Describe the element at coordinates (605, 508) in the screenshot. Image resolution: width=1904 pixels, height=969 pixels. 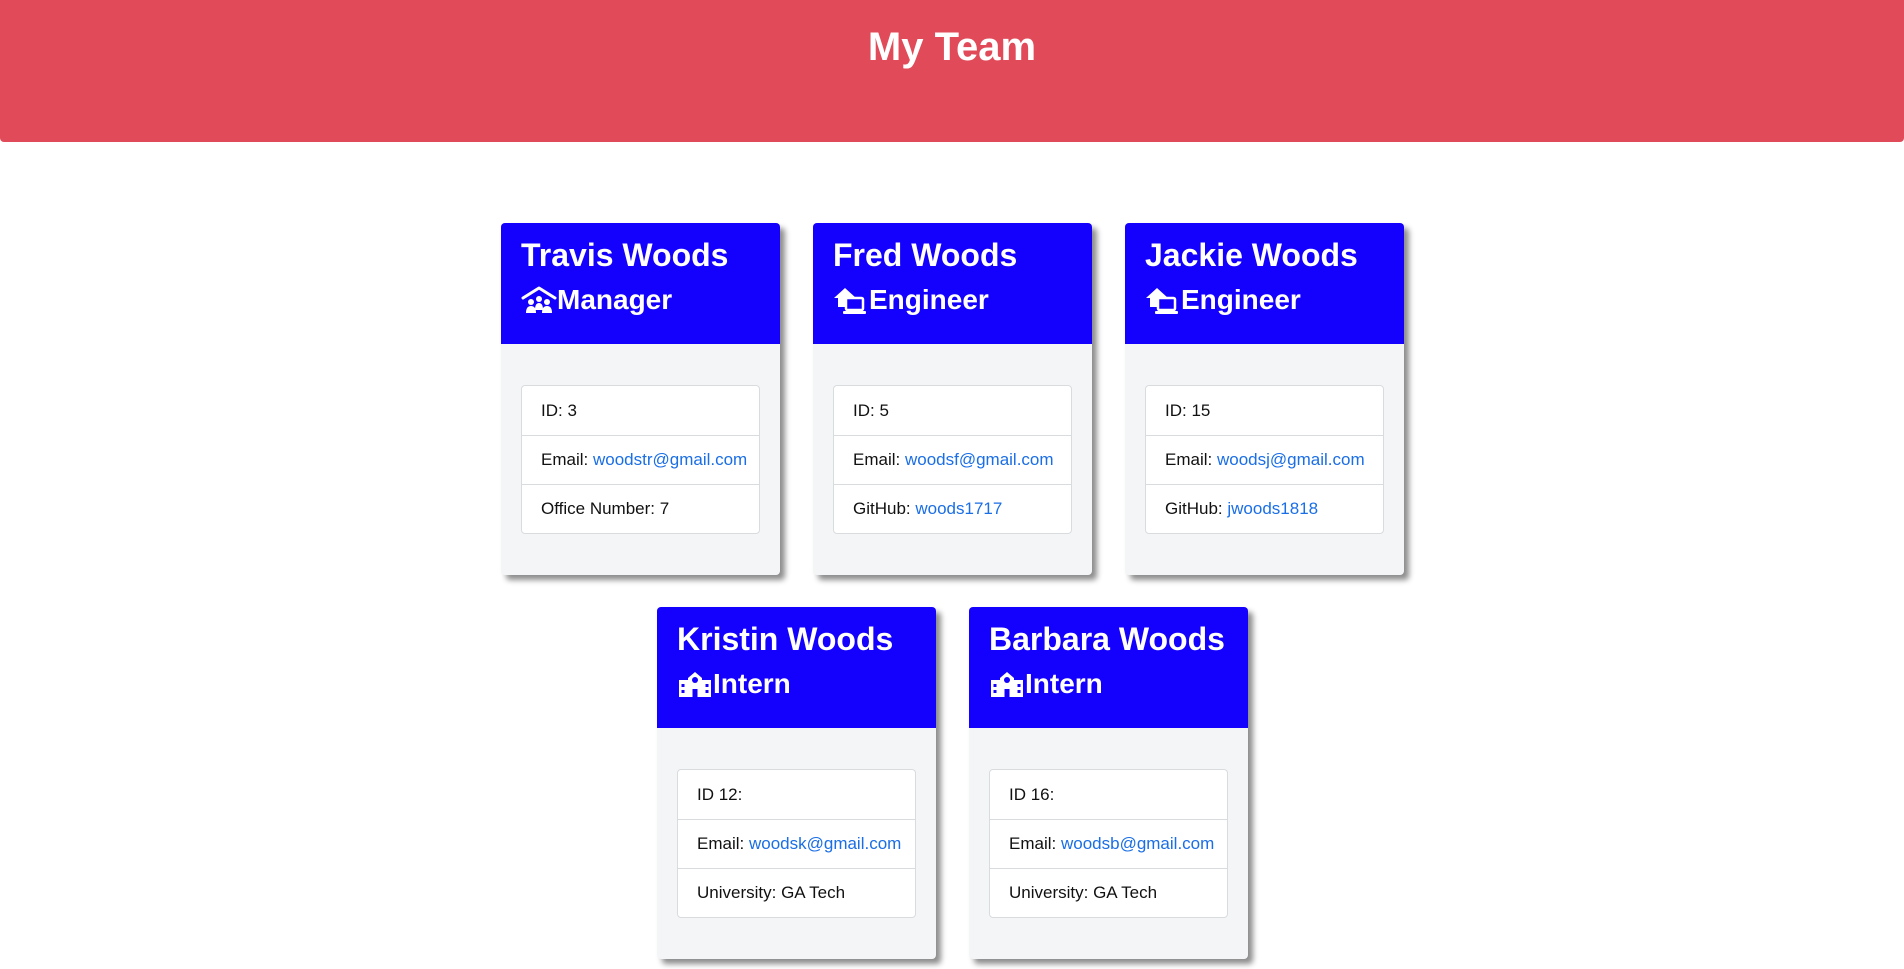
I see `office-number-text: Office Number: 7` at that location.